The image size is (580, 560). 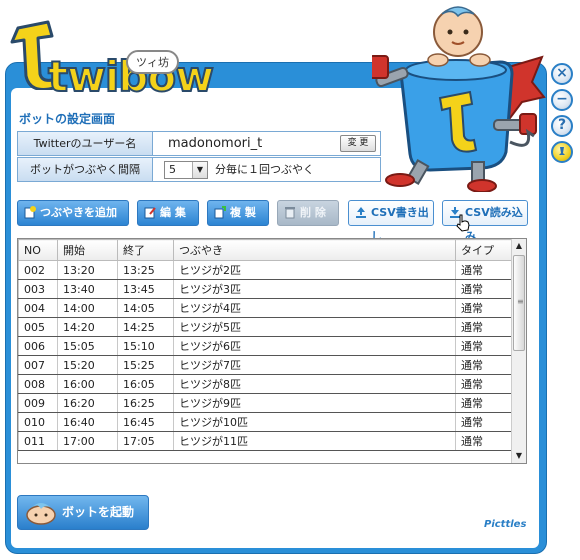 I want to click on csv-export-button: CSV書き出し, so click(x=391, y=221).